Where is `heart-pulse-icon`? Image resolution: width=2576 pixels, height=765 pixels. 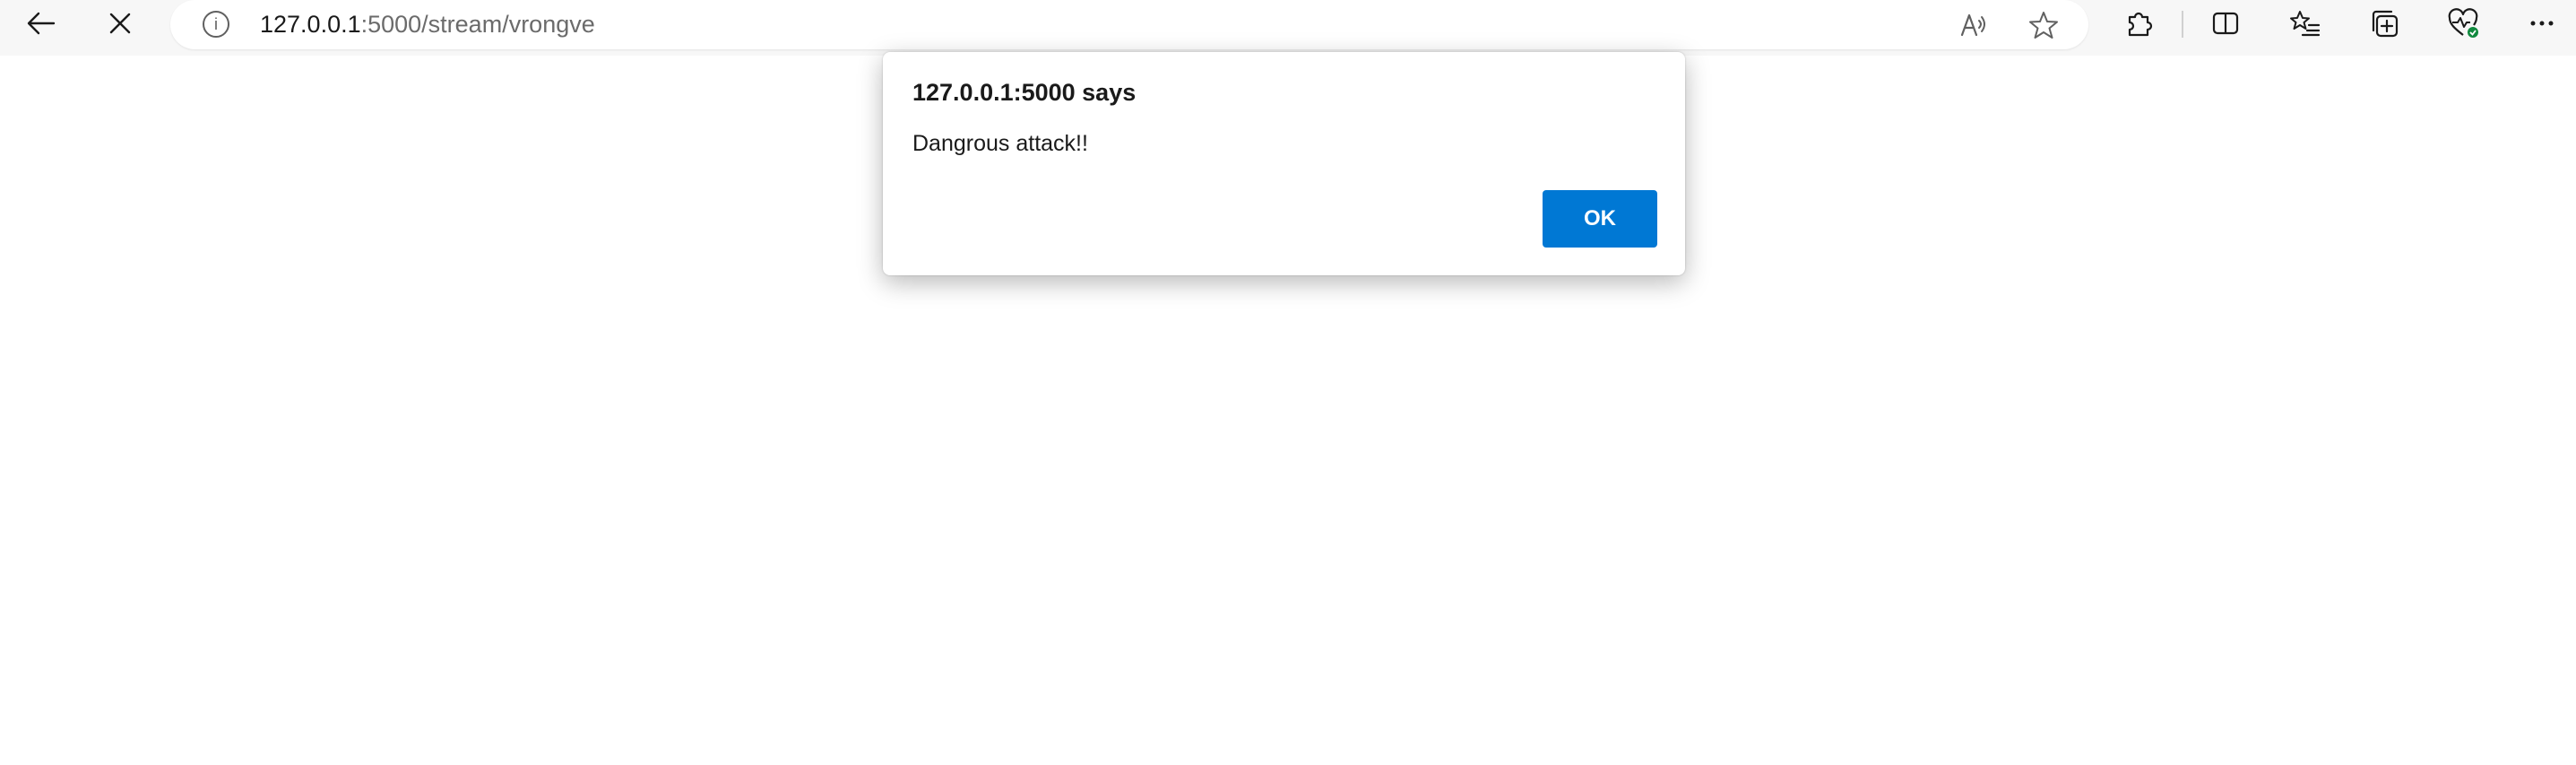 heart-pulse-icon is located at coordinates (2463, 23).